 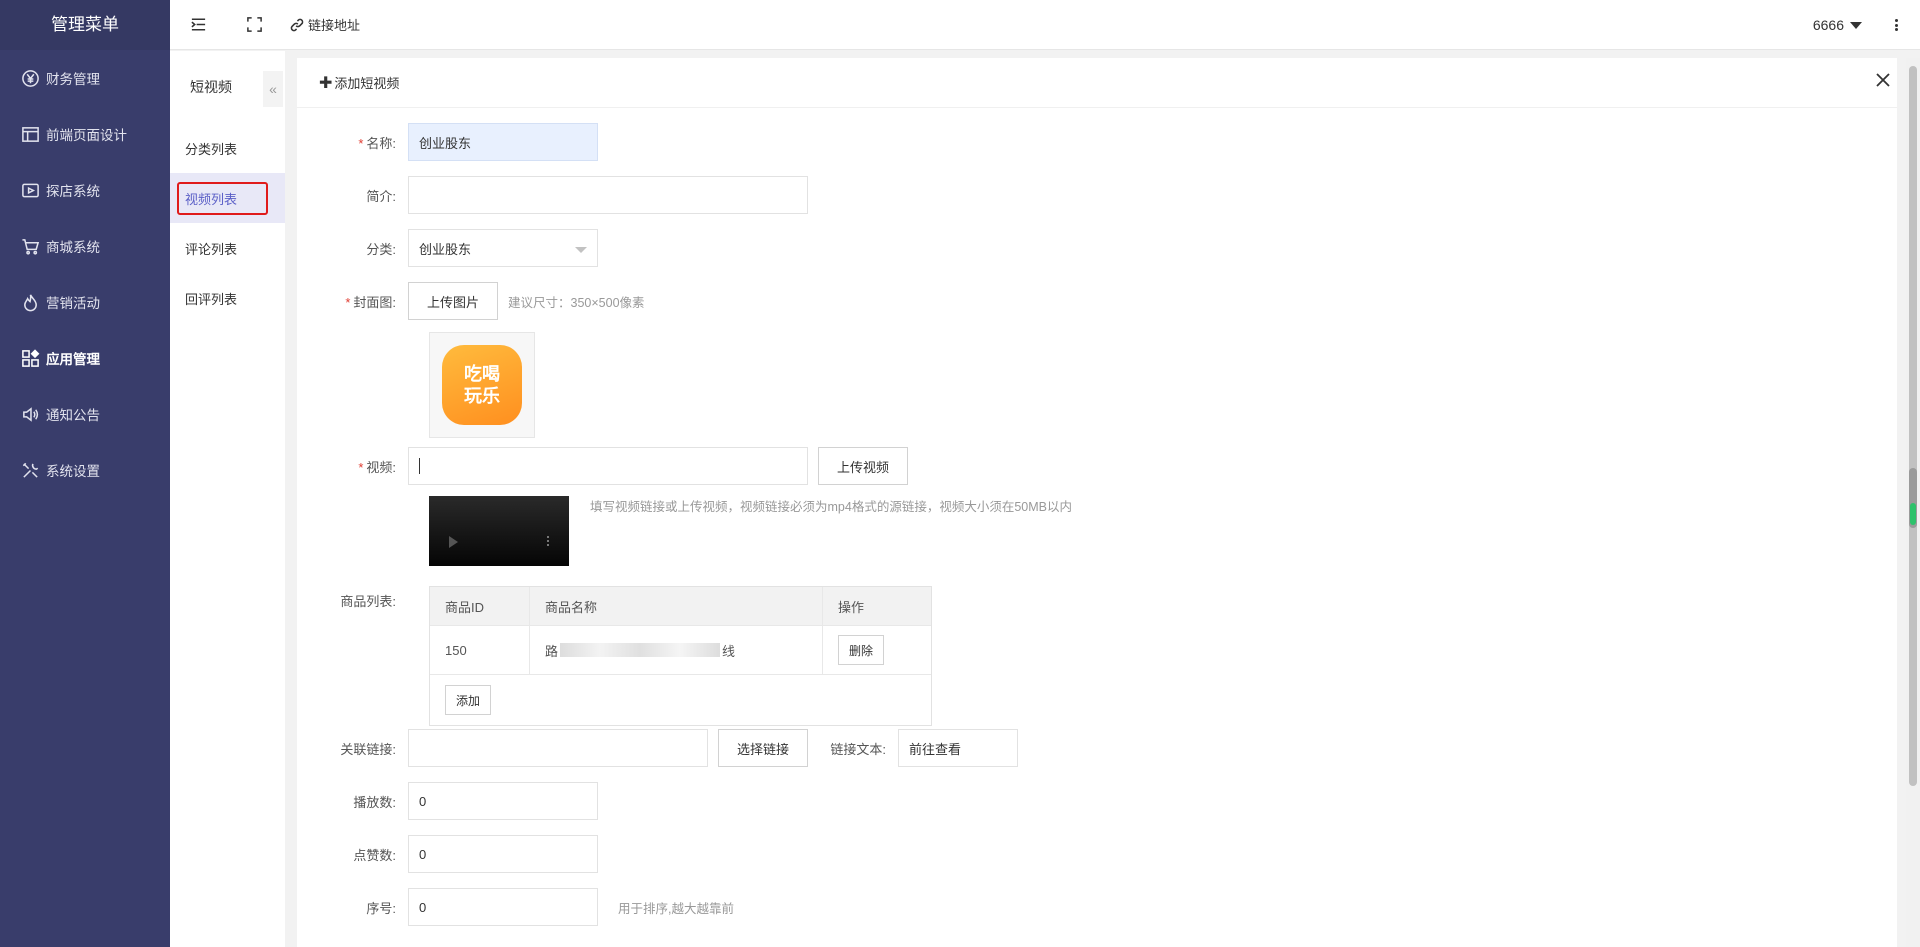 What do you see at coordinates (381, 908) in the screenshot?
I see `order-label: 序号:` at bounding box center [381, 908].